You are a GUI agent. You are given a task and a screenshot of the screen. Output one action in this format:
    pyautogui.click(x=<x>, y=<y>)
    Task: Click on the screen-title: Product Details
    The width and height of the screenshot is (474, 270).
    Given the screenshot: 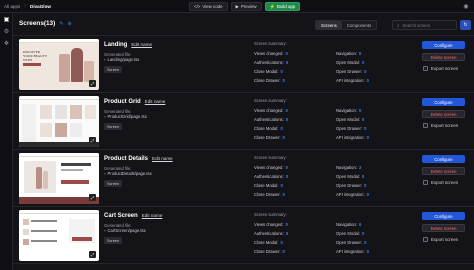 What is the action you would take?
    pyautogui.click(x=126, y=159)
    